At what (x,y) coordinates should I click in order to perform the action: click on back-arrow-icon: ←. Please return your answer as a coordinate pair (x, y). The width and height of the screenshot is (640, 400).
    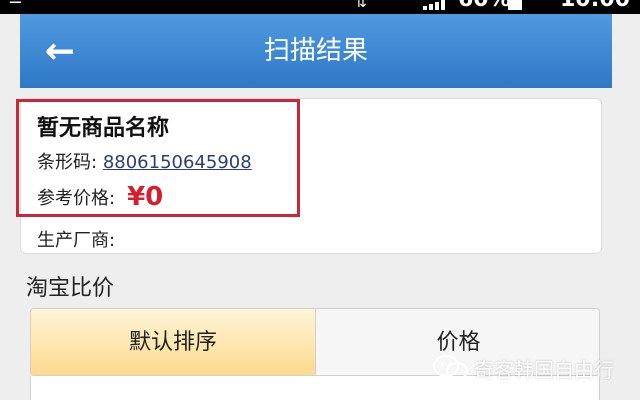
    Looking at the image, I should click on (60, 51).